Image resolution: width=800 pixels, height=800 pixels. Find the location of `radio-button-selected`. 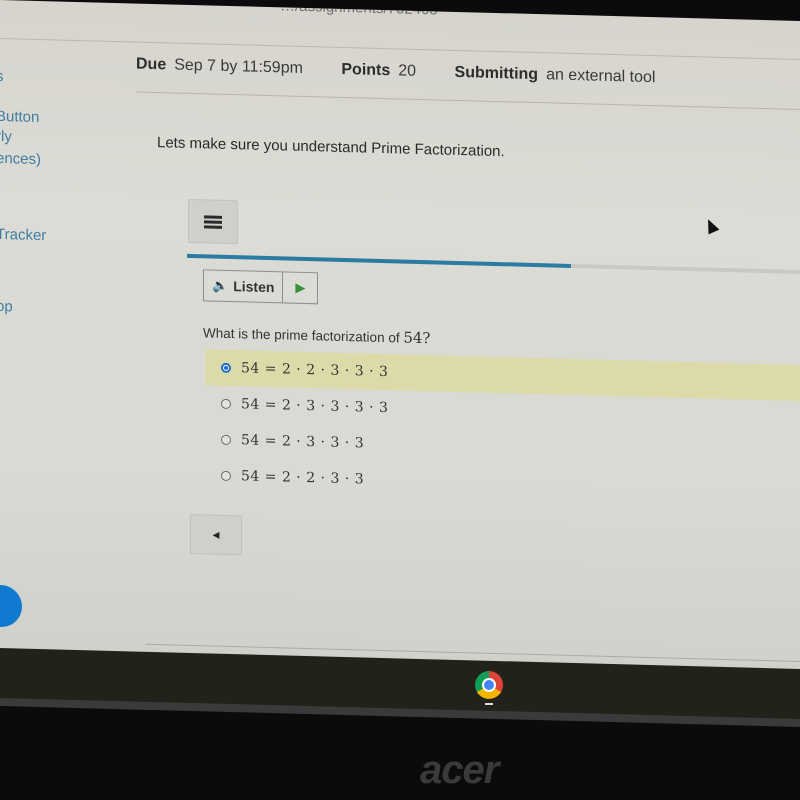

radio-button-selected is located at coordinates (226, 368).